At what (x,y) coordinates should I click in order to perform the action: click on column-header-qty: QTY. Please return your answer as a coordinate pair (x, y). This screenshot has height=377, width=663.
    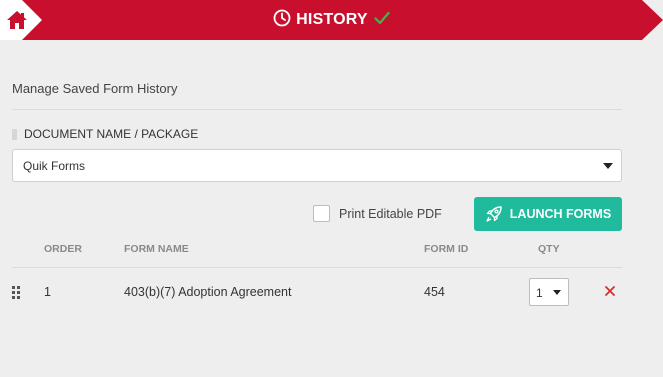
    Looking at the image, I should click on (549, 249).